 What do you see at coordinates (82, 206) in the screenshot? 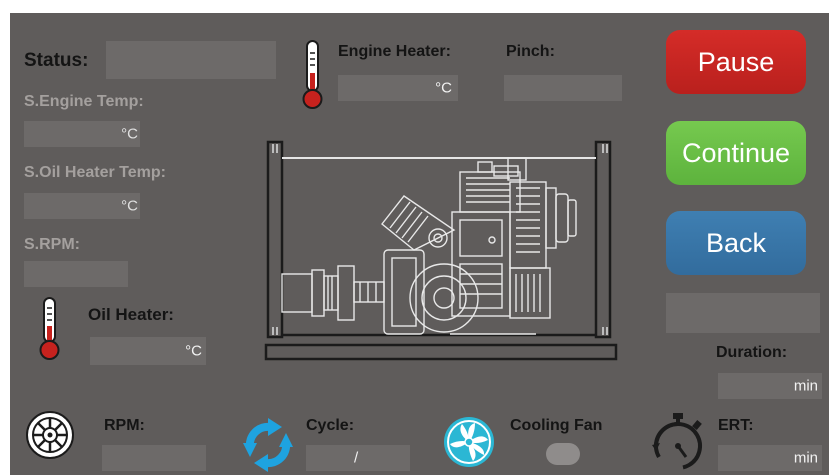
I see `oil-heater-temp-field: °C` at bounding box center [82, 206].